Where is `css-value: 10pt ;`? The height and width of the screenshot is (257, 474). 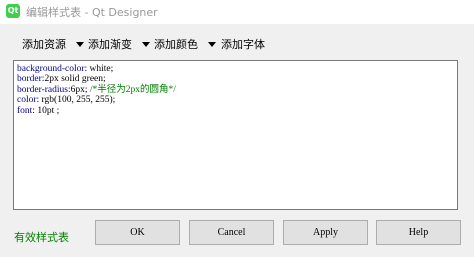
css-value: 10pt ; is located at coordinates (47, 110).